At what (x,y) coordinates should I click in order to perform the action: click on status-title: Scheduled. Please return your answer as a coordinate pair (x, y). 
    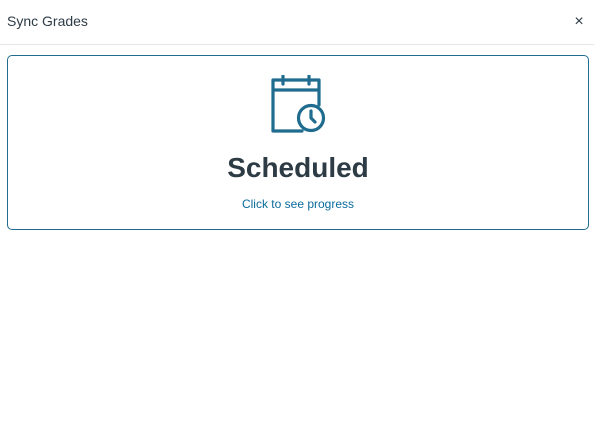
    Looking at the image, I should click on (298, 167).